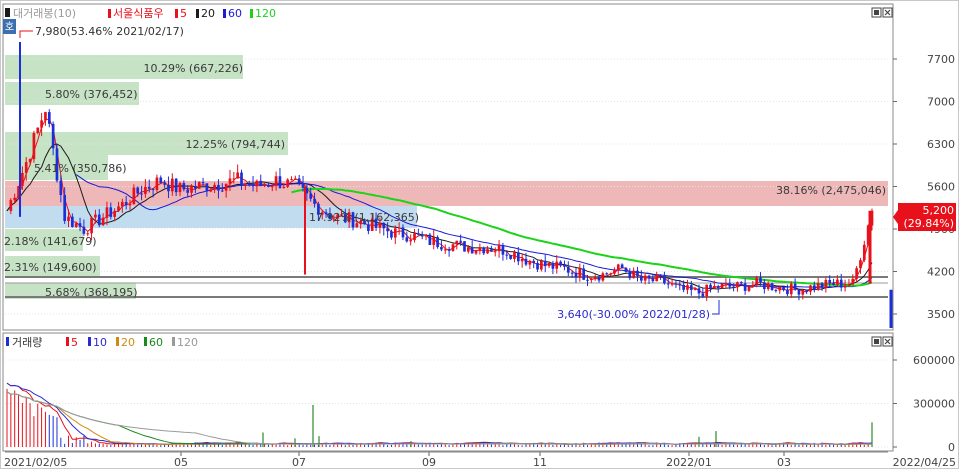 The image size is (959, 472). I want to click on price-tag-change: (29.84%), so click(928, 223).